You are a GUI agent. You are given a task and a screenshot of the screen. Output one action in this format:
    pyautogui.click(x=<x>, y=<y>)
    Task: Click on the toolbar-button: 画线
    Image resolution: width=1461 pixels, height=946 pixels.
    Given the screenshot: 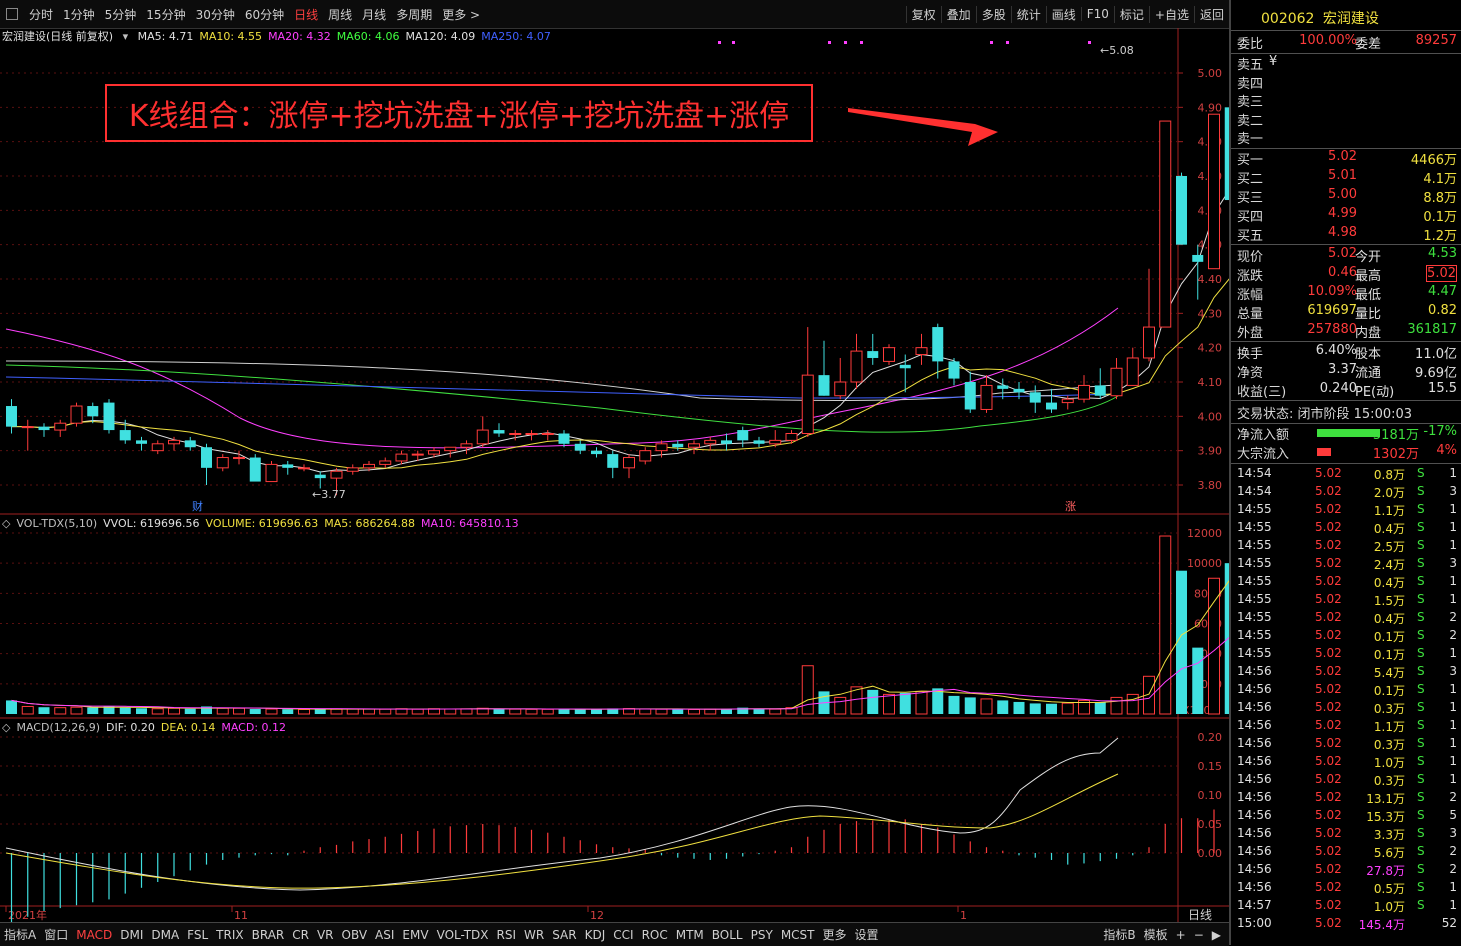 What is the action you would take?
    pyautogui.click(x=1063, y=14)
    